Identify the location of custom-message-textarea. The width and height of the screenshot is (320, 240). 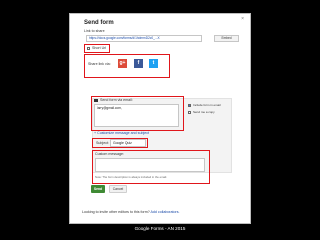
(150, 165).